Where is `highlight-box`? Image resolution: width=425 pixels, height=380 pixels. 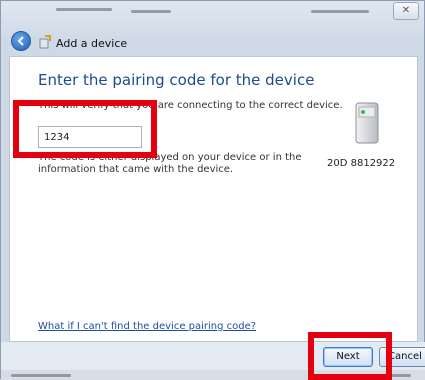
highlight-box is located at coordinates (85, 129).